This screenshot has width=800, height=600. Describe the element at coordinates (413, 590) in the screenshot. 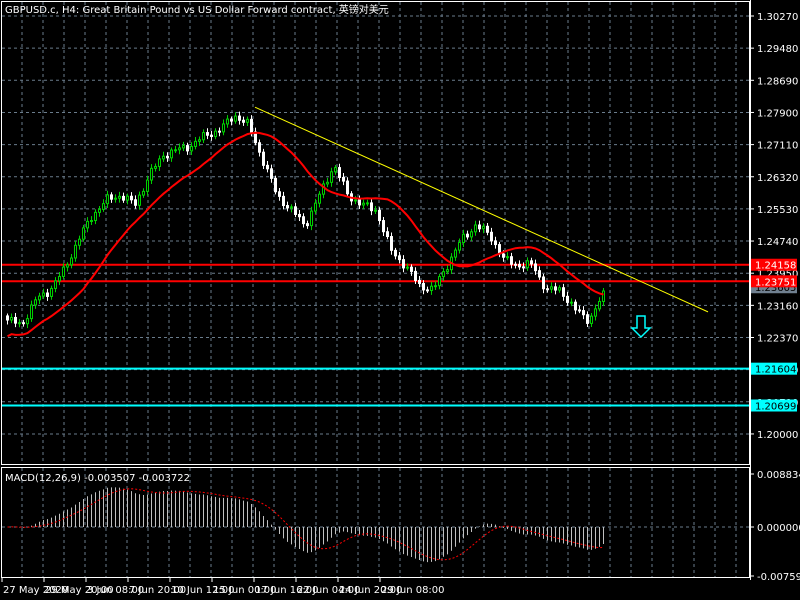

I see `time-tick-label: 29 Jun 08:00` at that location.